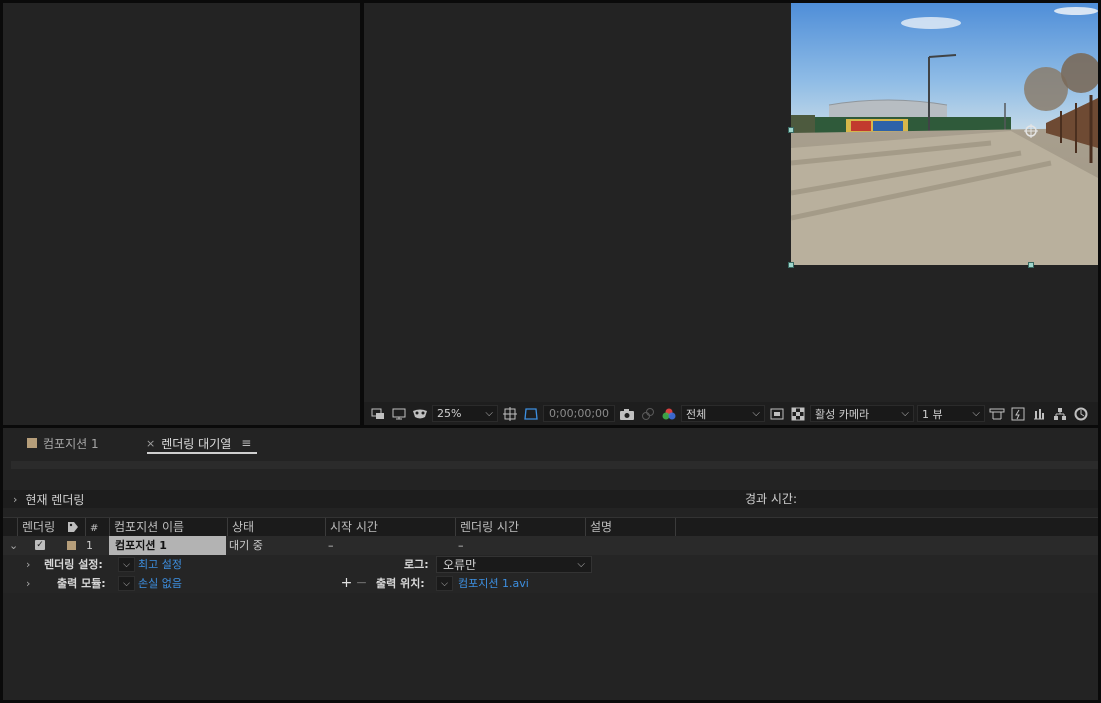  What do you see at coordinates (246, 443) in the screenshot?
I see `panel-menu-icon: ≡` at bounding box center [246, 443].